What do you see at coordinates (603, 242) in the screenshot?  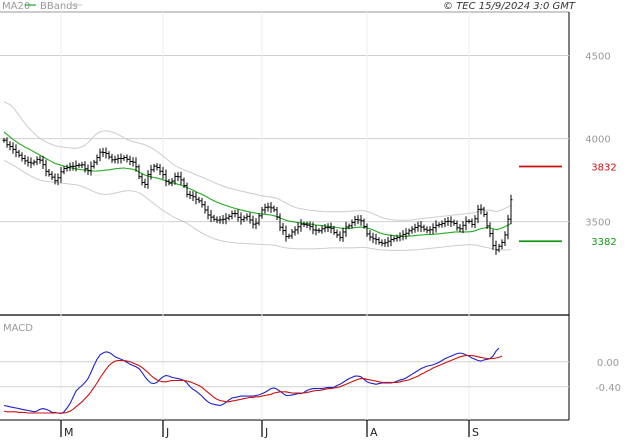 I see `support-level-label: 3382` at bounding box center [603, 242].